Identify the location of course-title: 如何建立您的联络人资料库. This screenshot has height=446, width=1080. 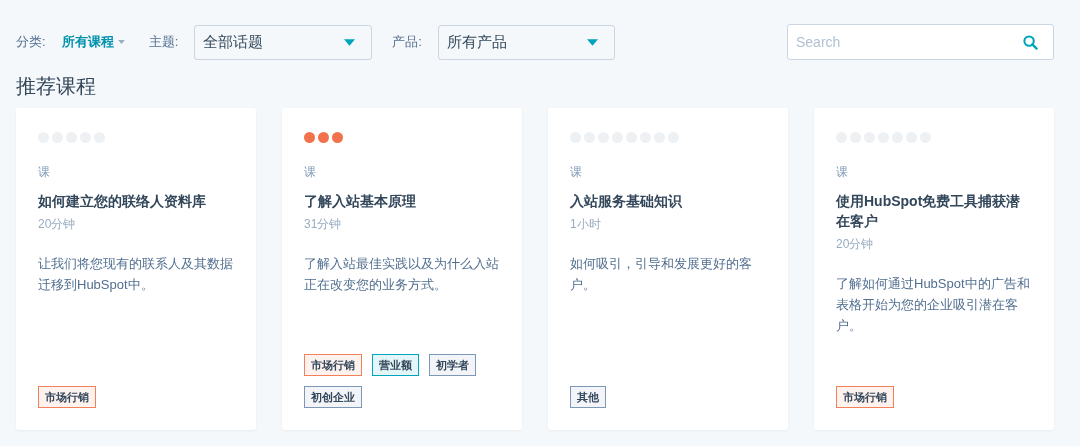
(122, 201).